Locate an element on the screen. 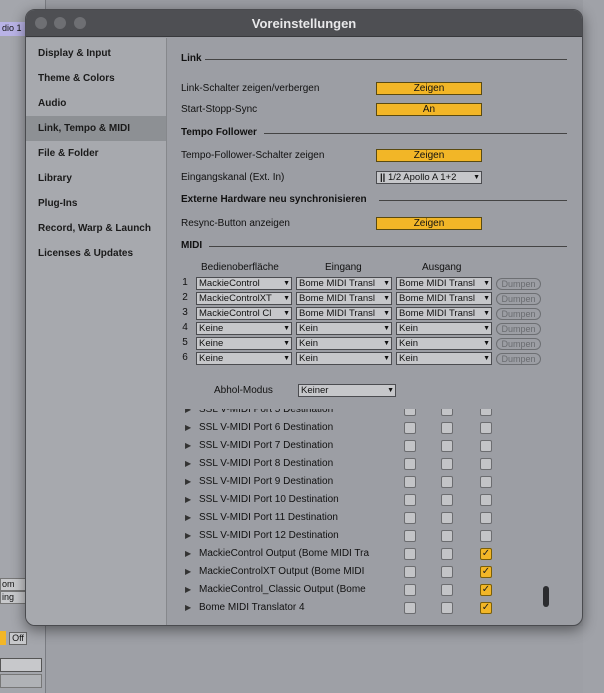 This screenshot has height=693, width=604. control-surface-select: MackieControl ▼ is located at coordinates (244, 283).